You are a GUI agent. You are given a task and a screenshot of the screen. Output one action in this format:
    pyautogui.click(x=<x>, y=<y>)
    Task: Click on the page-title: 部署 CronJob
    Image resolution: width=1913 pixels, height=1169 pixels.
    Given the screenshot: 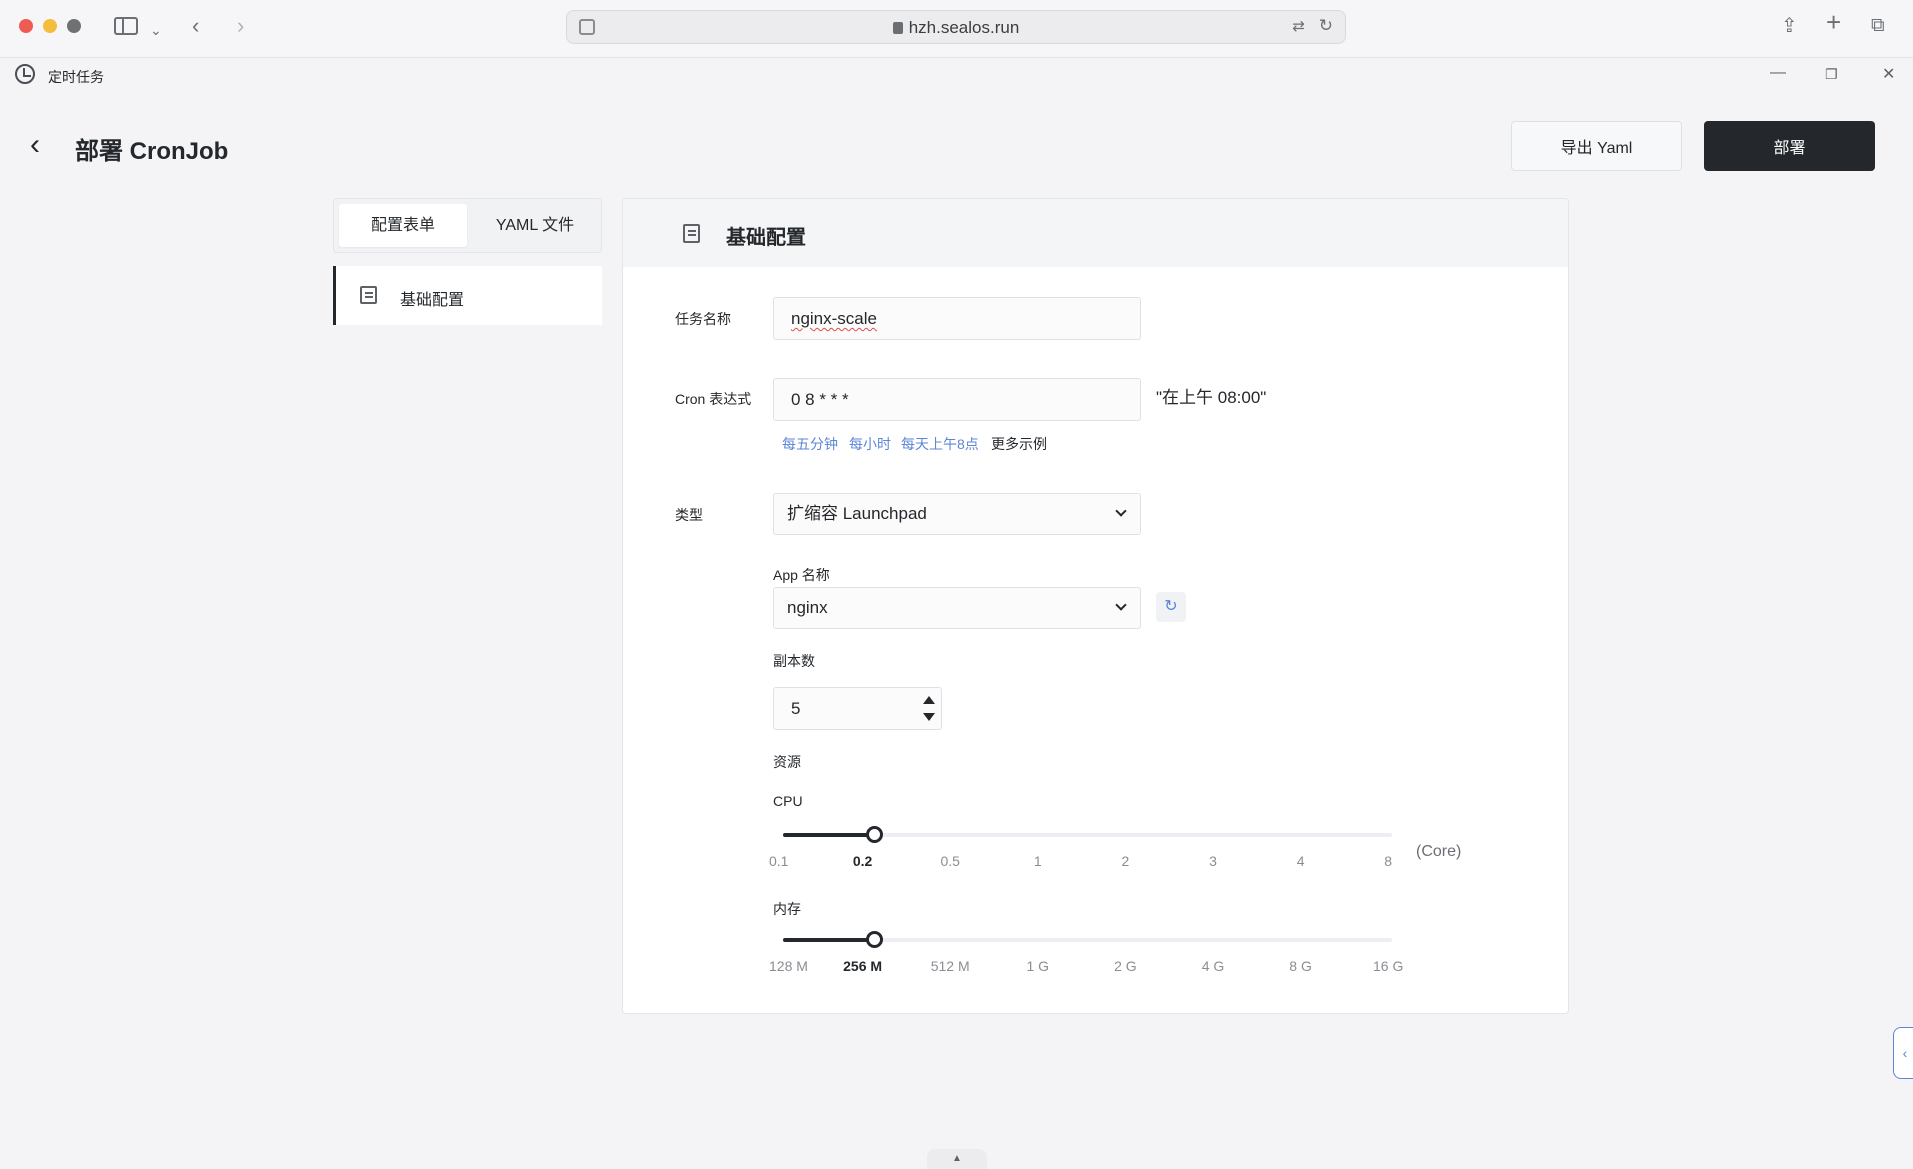 What is the action you would take?
    pyautogui.click(x=152, y=151)
    